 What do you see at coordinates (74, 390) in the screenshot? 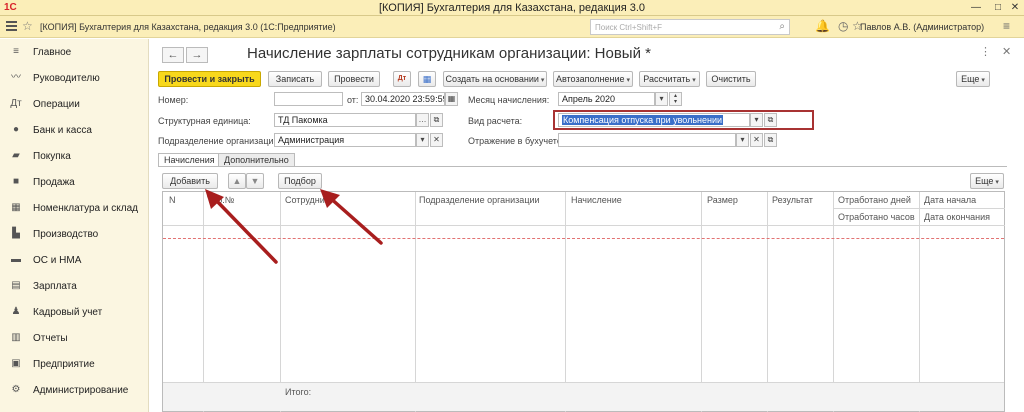
I see `sidebar-item-admin: ⚙ Администрирование` at bounding box center [74, 390].